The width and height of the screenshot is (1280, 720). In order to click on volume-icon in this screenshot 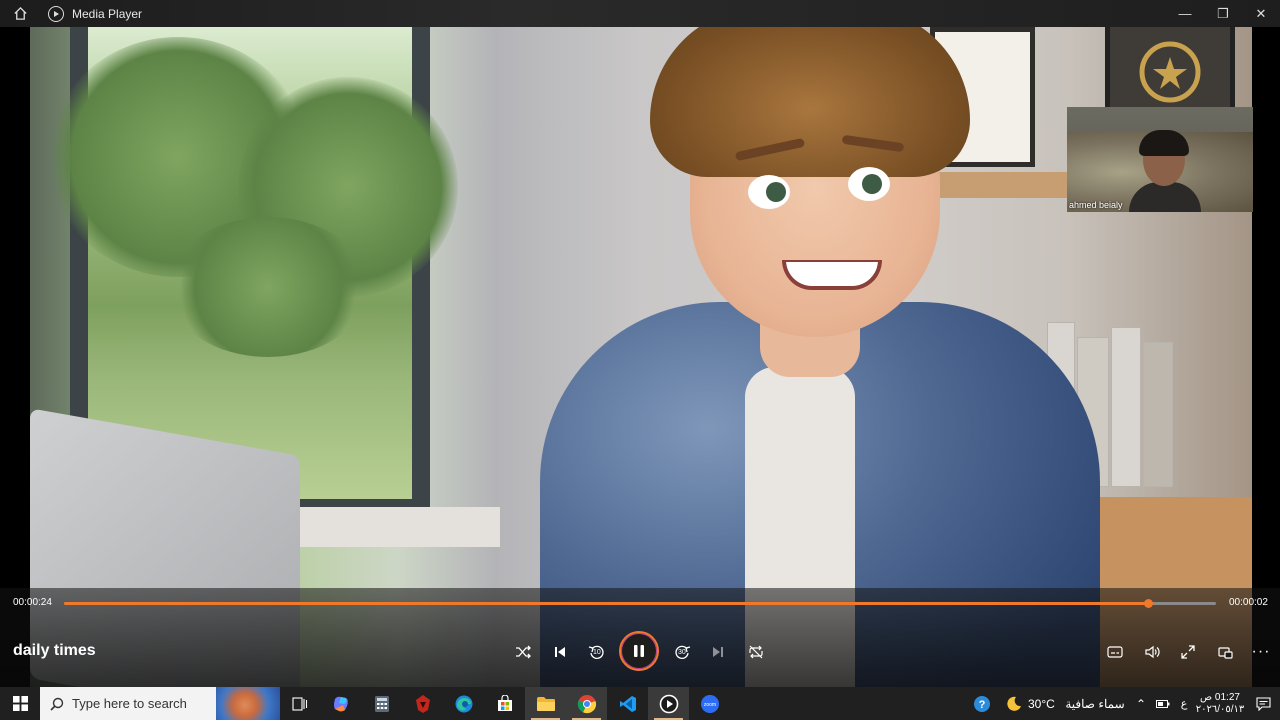, I will do `click(1152, 652)`.